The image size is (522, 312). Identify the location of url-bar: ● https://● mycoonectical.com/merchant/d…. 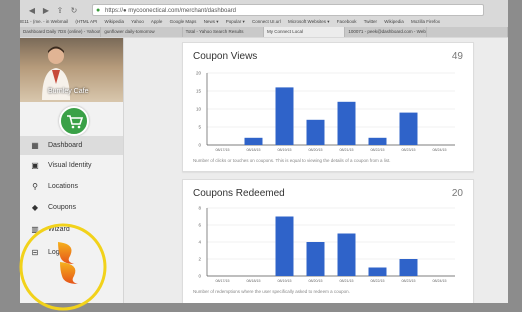
(288, 10).